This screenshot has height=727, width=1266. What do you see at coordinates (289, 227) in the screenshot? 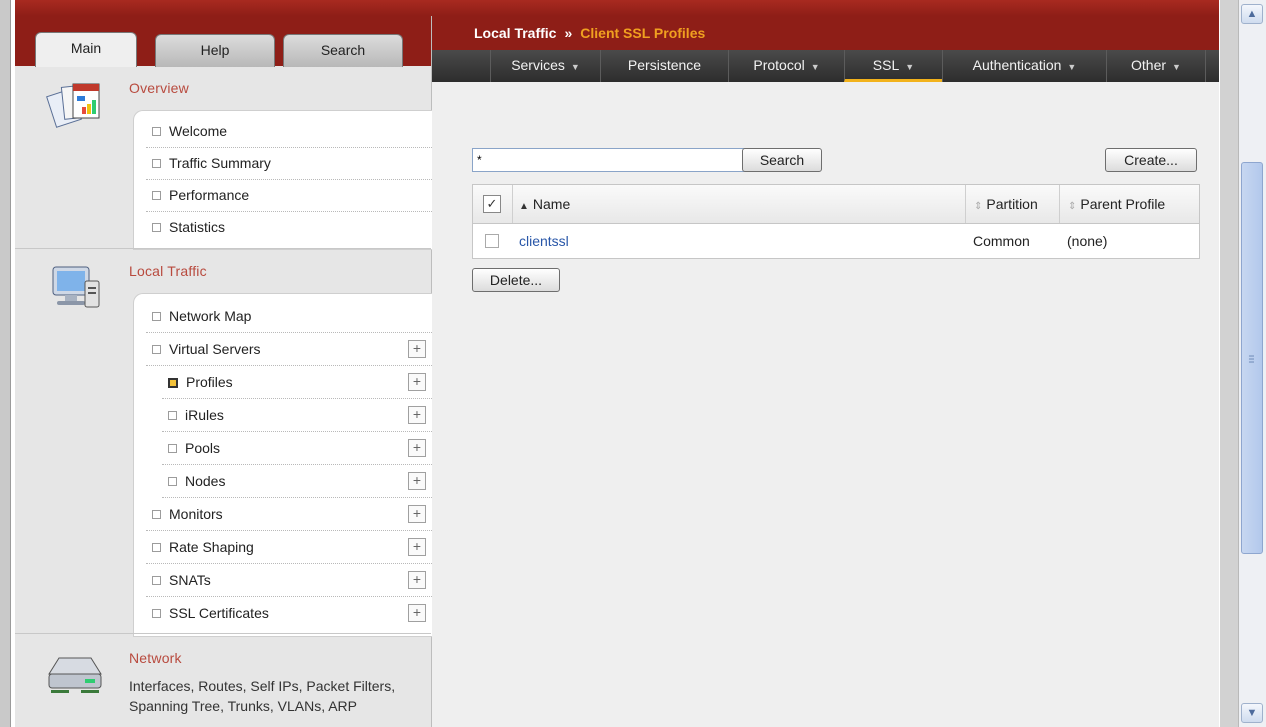
I see `nav-item-statistics: Statistics` at bounding box center [289, 227].